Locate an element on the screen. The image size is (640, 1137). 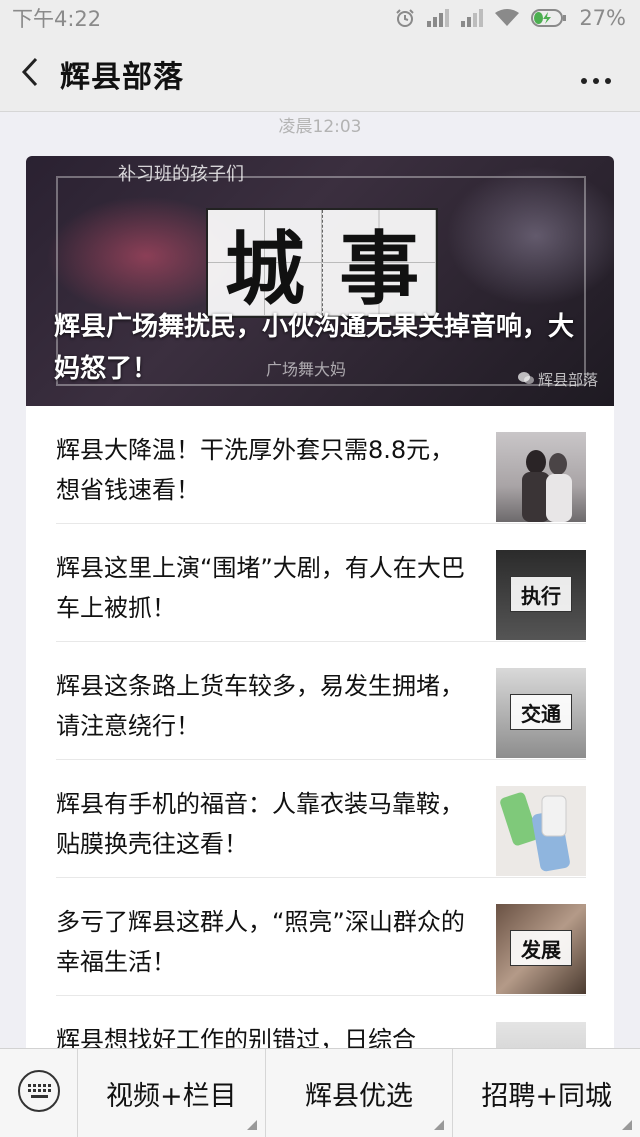
wifi-icon is located at coordinates (507, 18).